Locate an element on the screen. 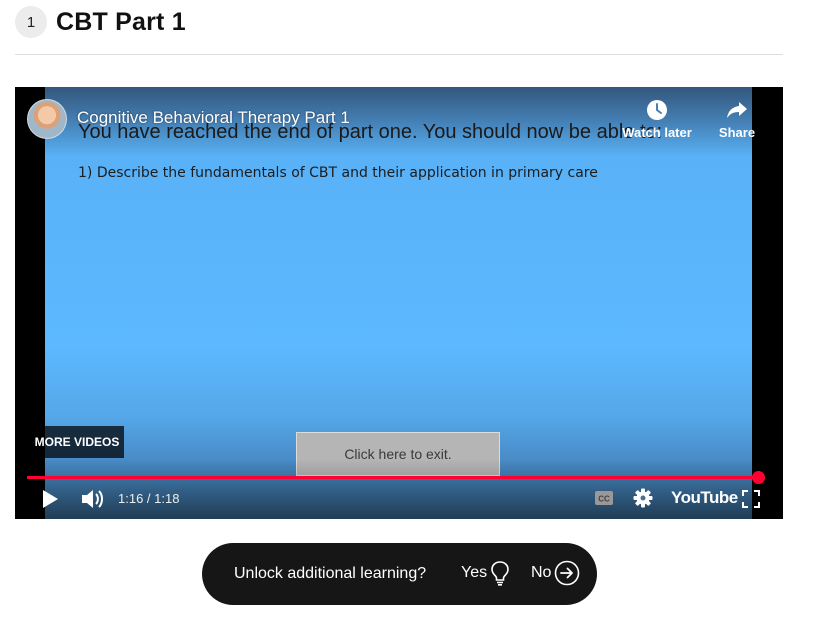 This screenshot has width=830, height=630. watch-later-button: Watch later is located at coordinates (657, 119).